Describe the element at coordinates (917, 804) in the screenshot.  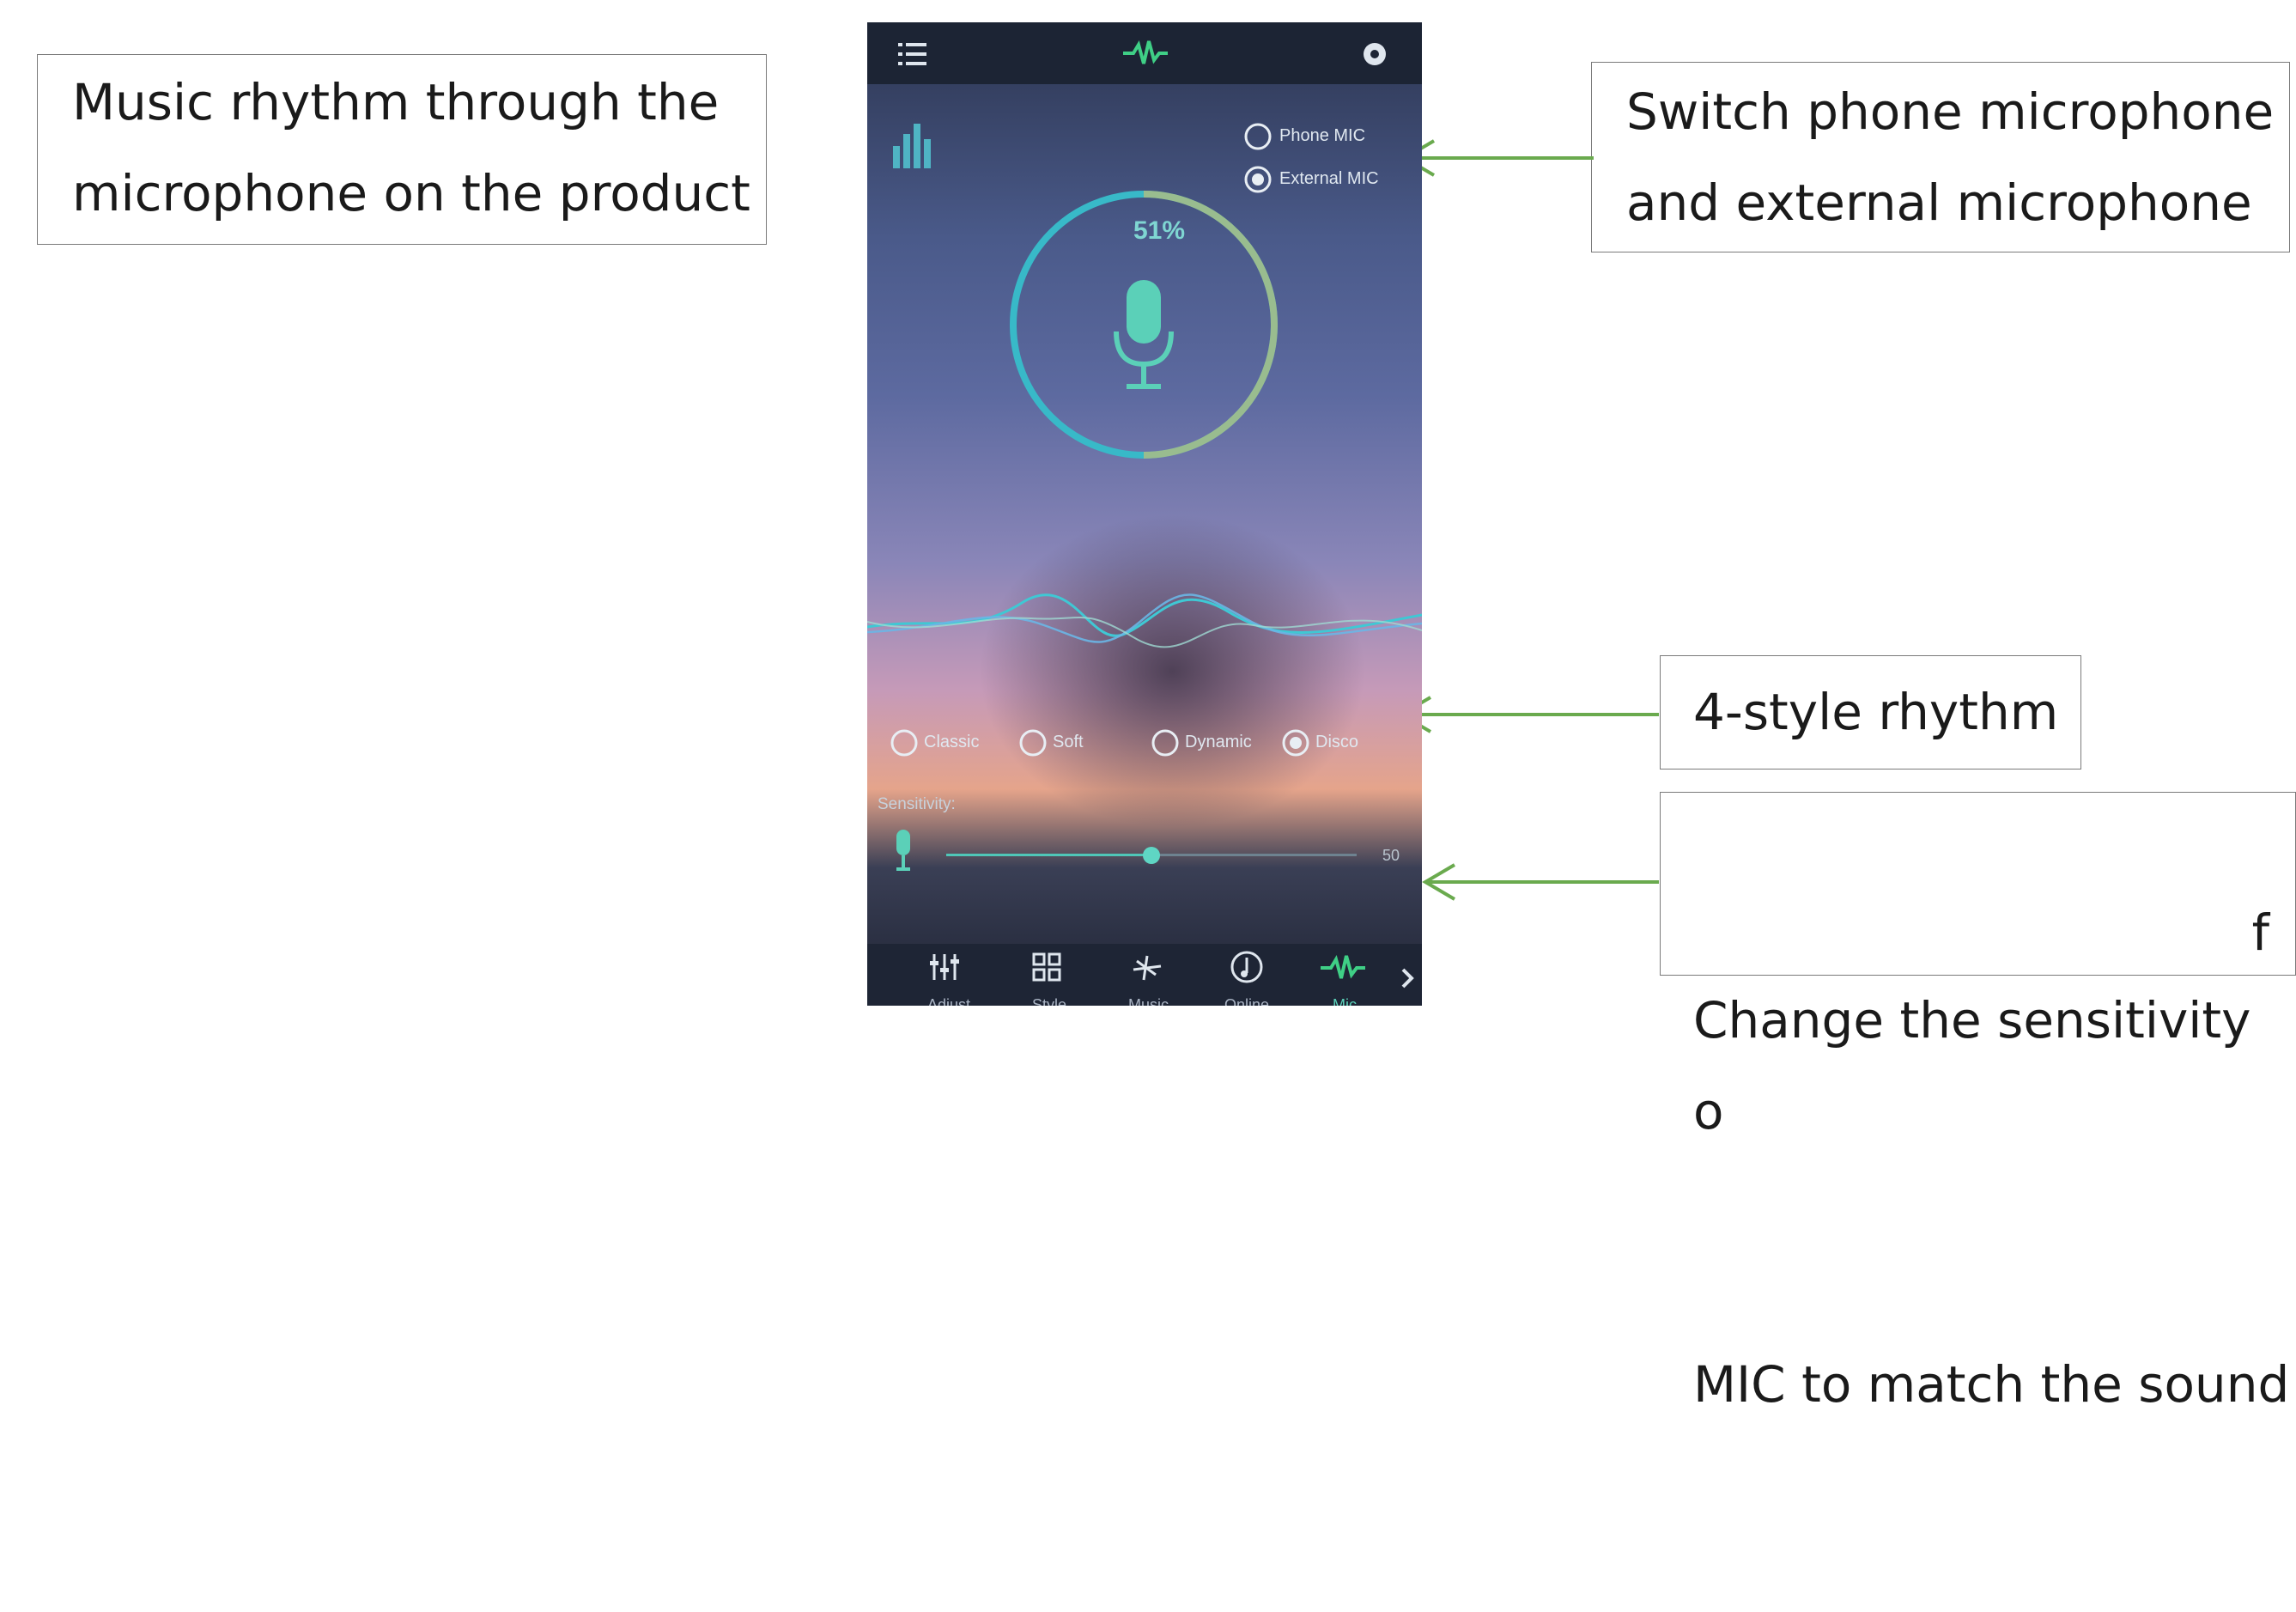
I see `sensitivity-label: Sensitivity:` at that location.